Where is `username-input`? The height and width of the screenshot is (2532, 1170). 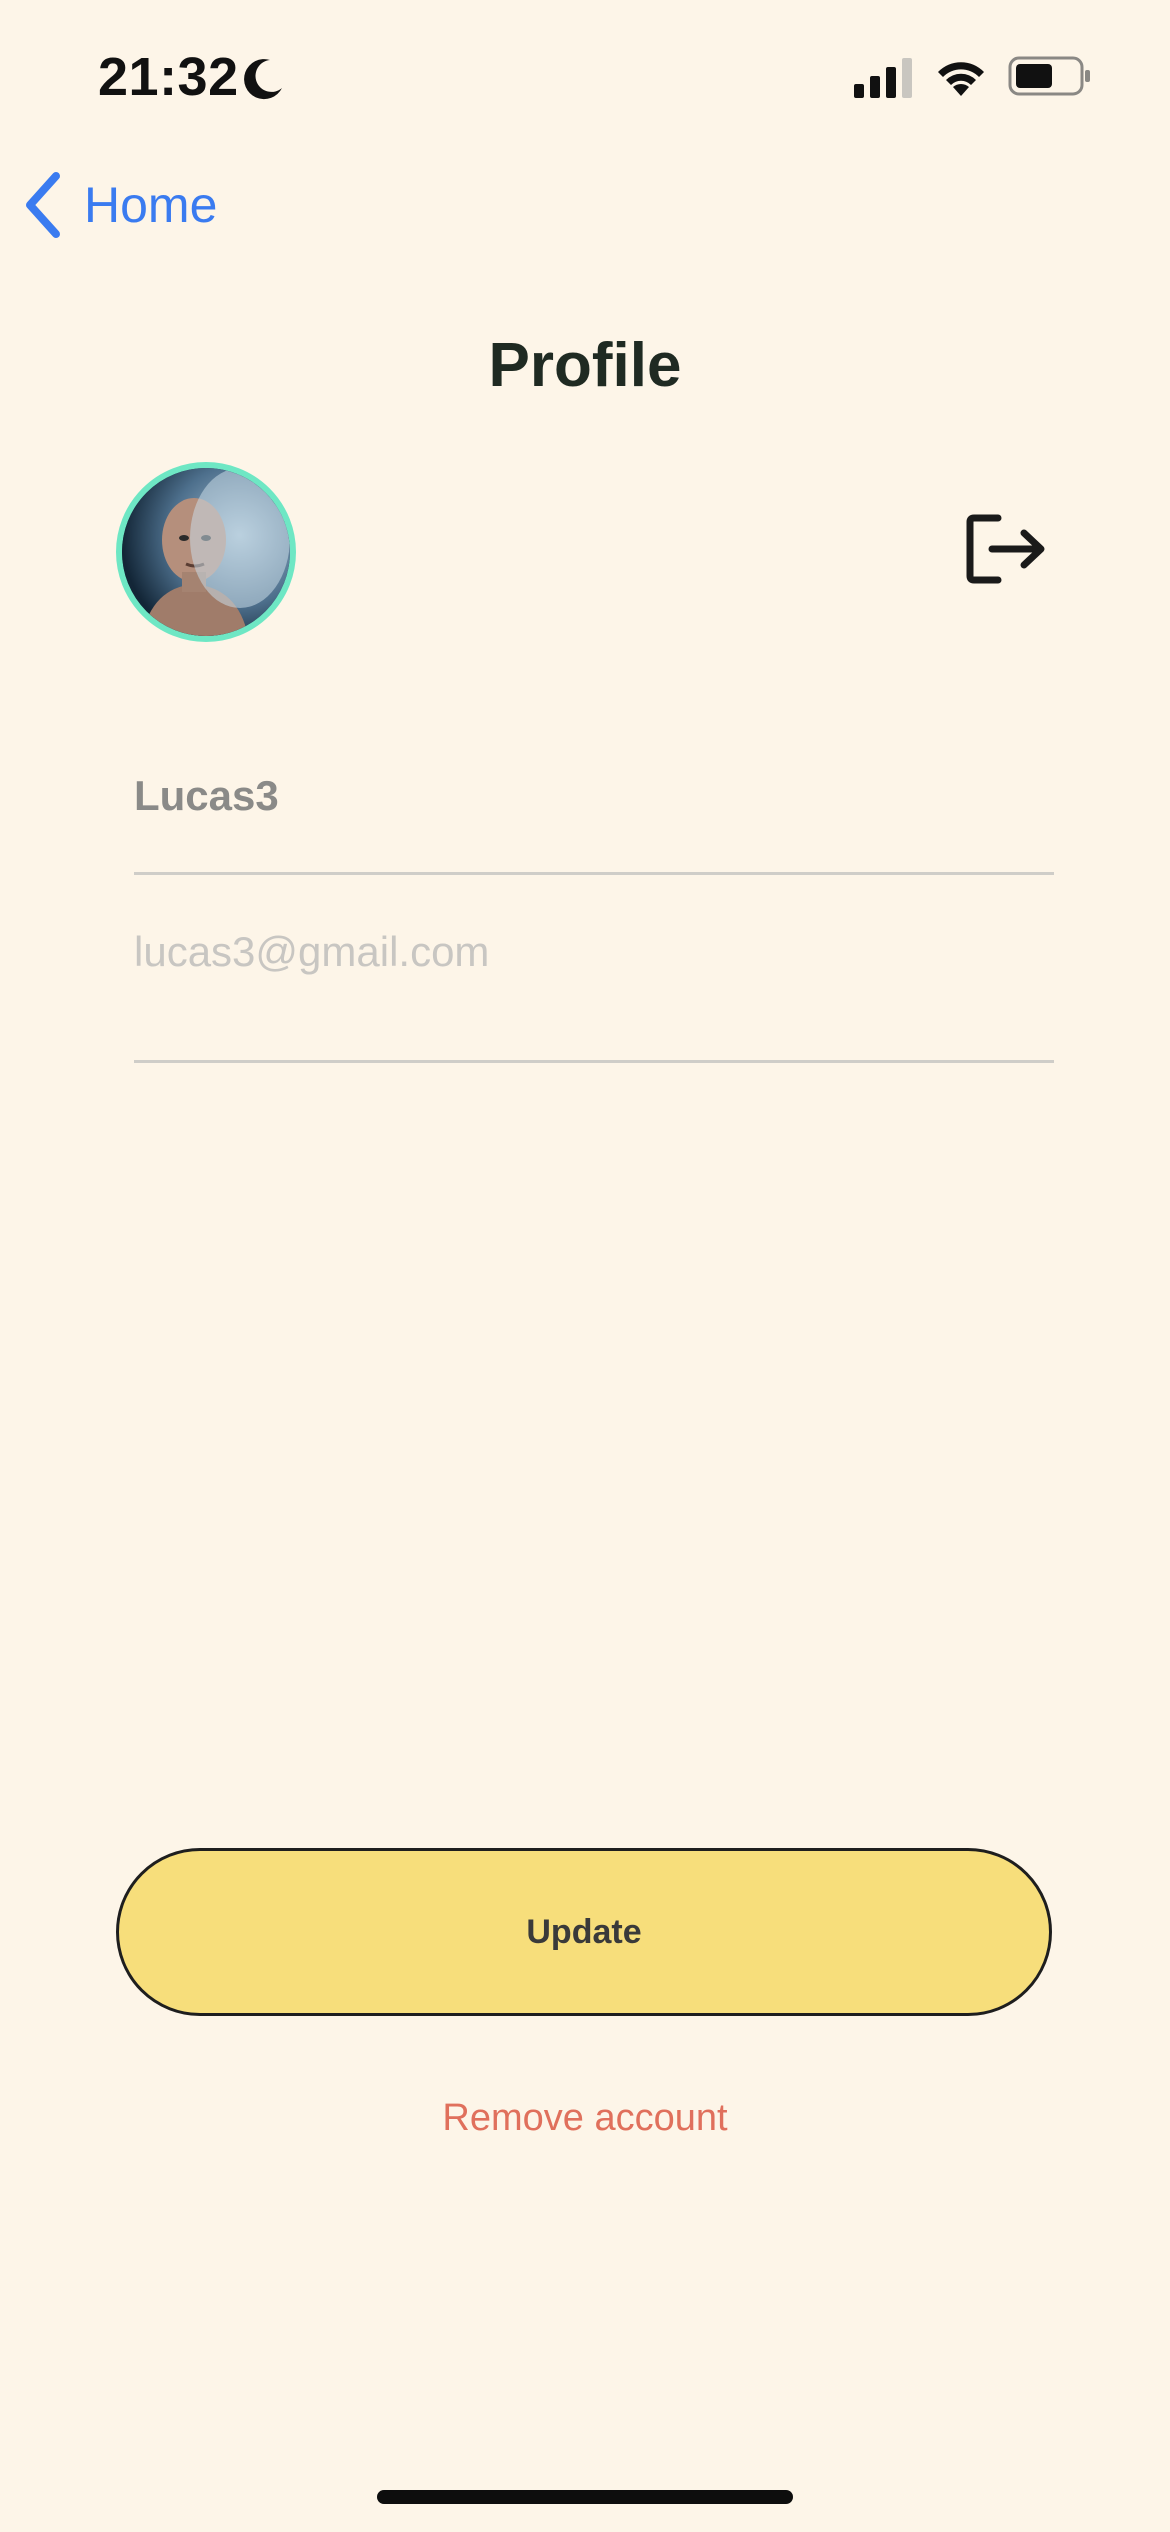
username-input is located at coordinates (594, 796).